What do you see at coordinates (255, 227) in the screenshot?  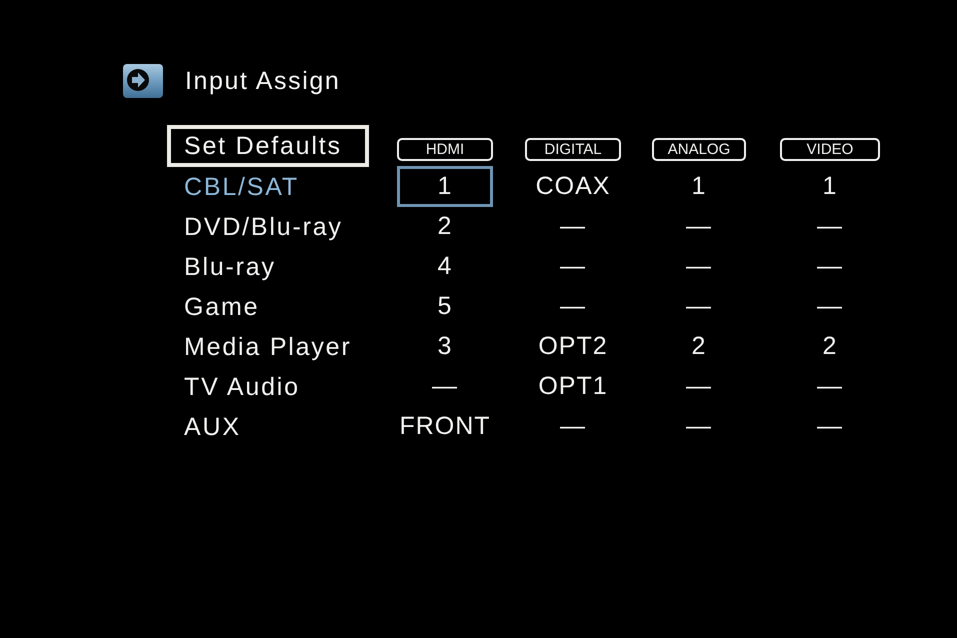 I see `source-label: DVD/Blu-ray` at bounding box center [255, 227].